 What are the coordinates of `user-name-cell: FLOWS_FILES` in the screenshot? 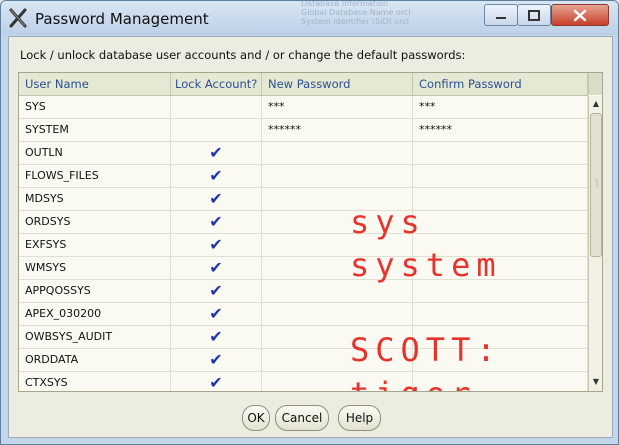 It's located at (95, 176).